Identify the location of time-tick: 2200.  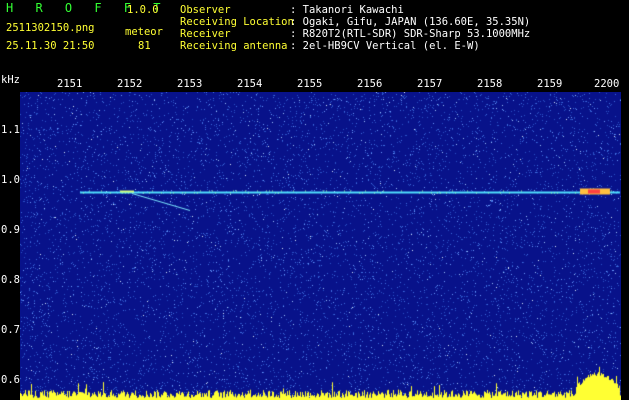
(607, 84).